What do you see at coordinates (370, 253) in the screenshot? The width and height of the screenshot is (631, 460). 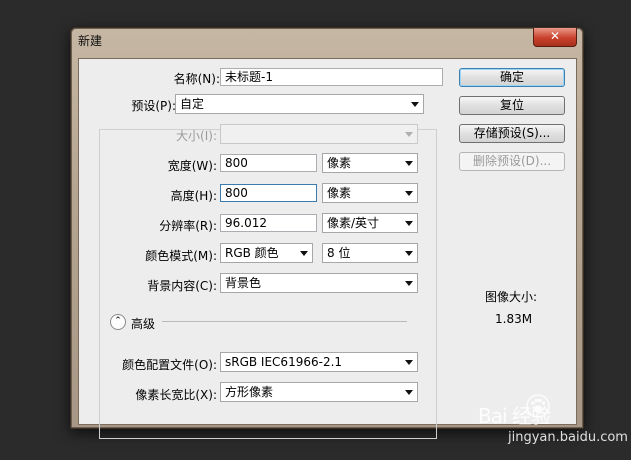 I see `bit-depth-select: 8 位` at bounding box center [370, 253].